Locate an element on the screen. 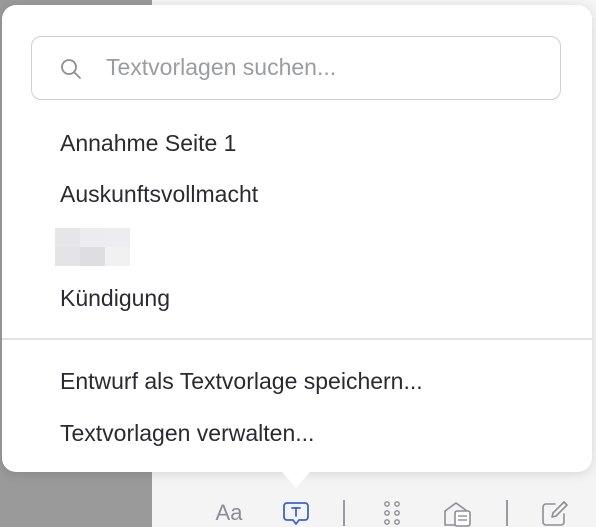 The image size is (596, 527). font-format-label: Aa is located at coordinates (229, 512).